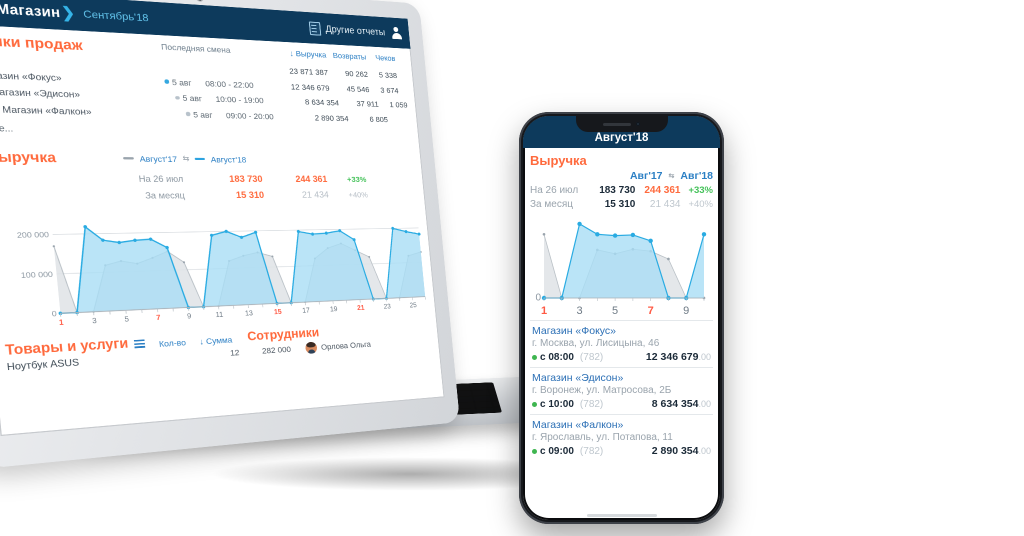 Image resolution: width=1024 pixels, height=536 pixels. What do you see at coordinates (355, 31) in the screenshot?
I see `other-reports-link: Другие отчеты` at bounding box center [355, 31].